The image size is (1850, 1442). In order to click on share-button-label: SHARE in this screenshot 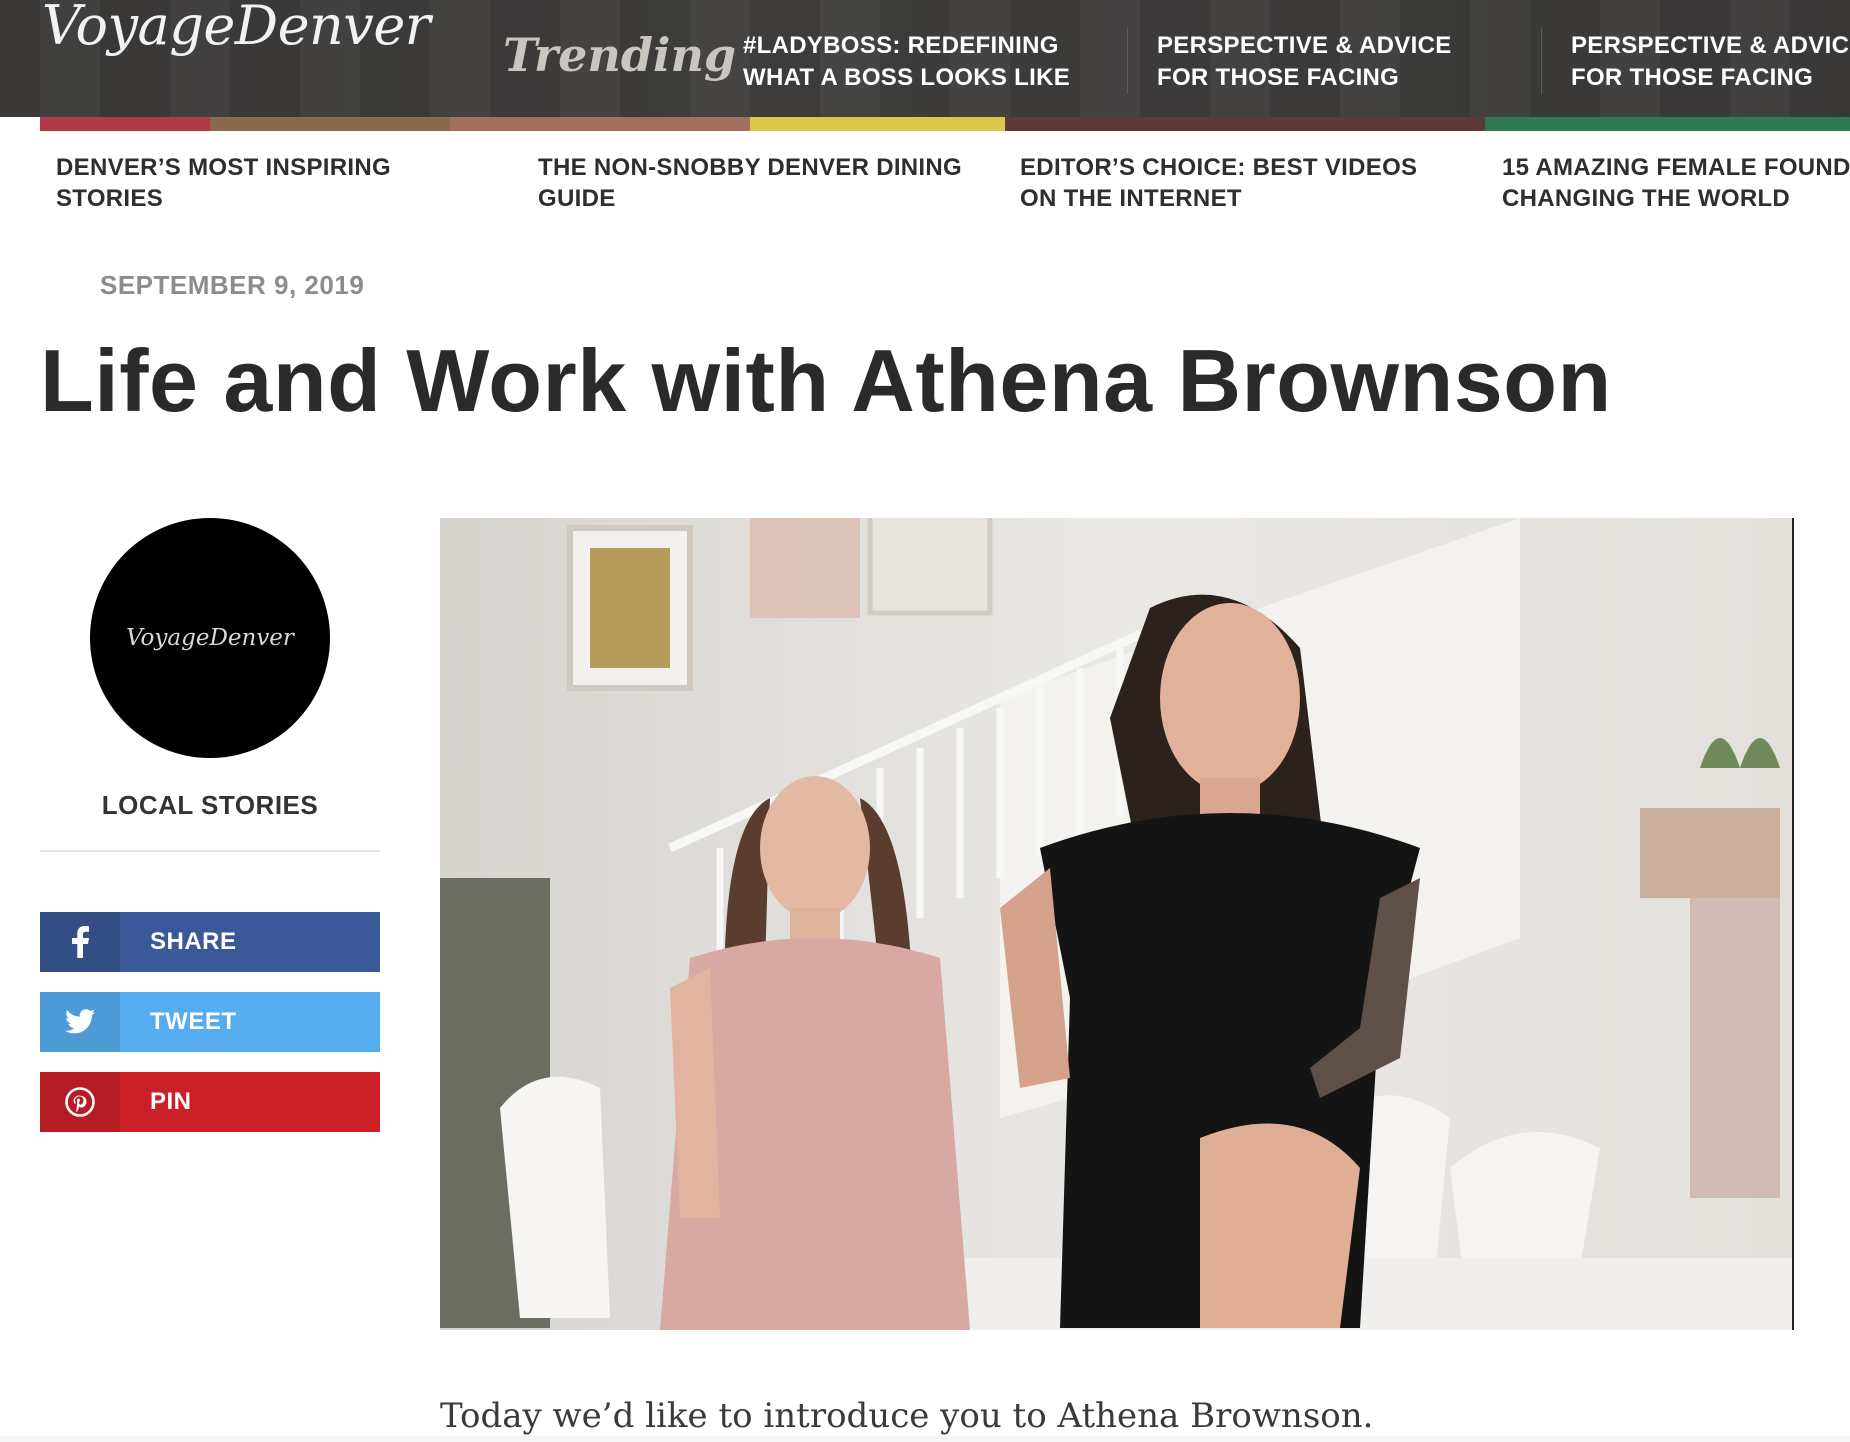, I will do `click(193, 941)`.